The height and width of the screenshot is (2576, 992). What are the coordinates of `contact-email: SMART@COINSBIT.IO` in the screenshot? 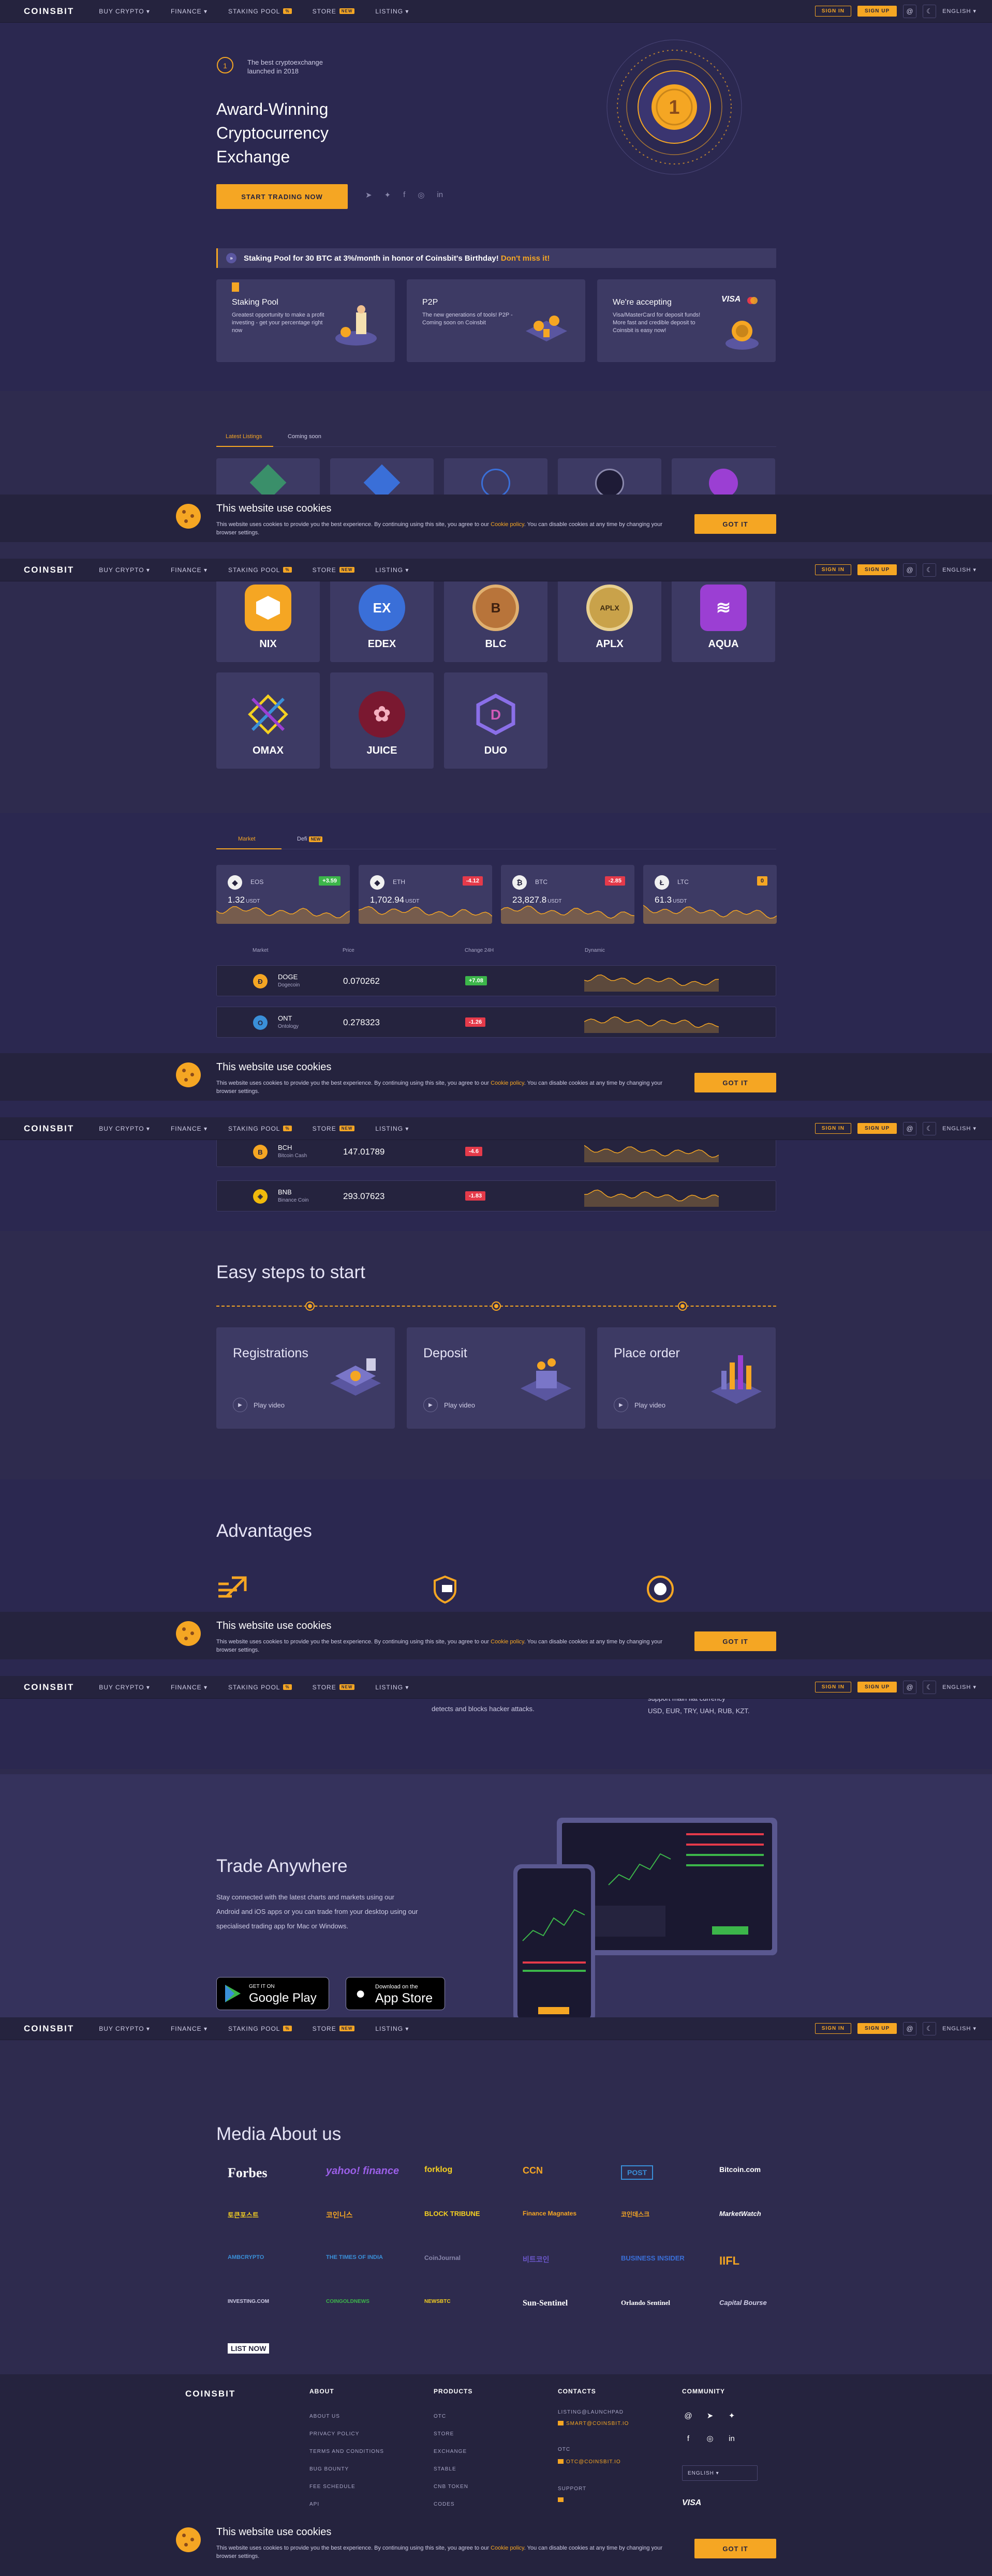 It's located at (597, 2424).